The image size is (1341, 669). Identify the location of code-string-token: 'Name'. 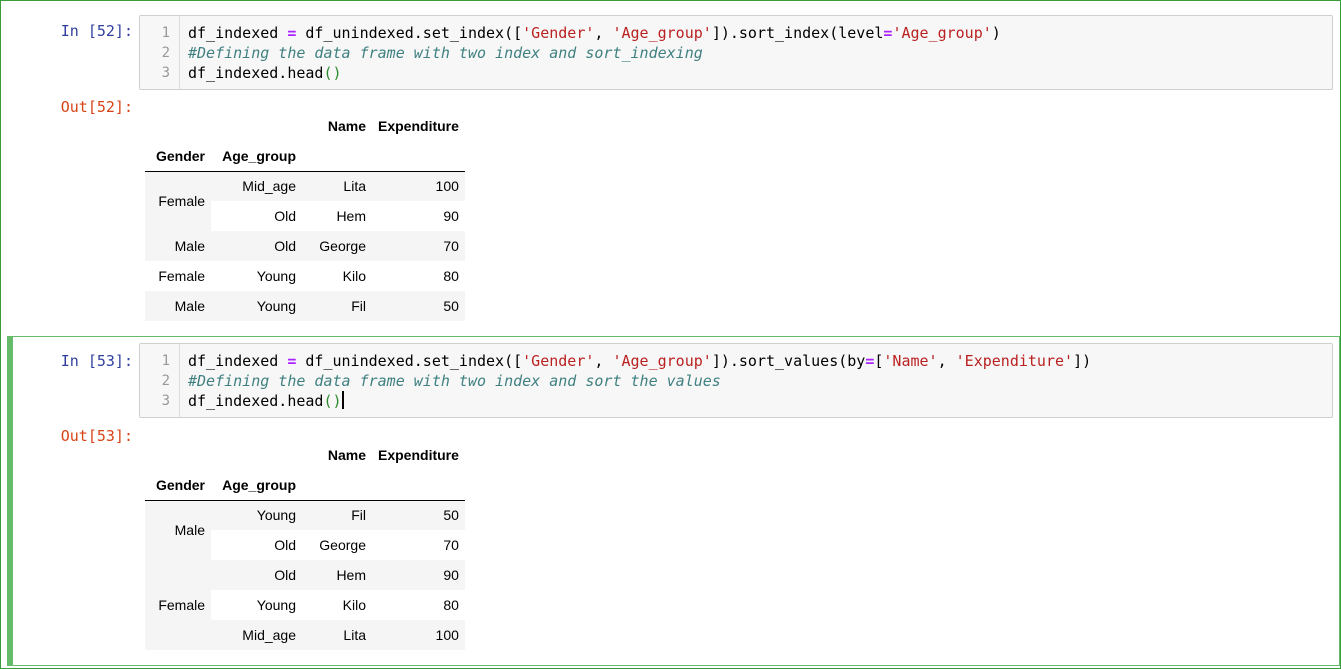
(910, 361).